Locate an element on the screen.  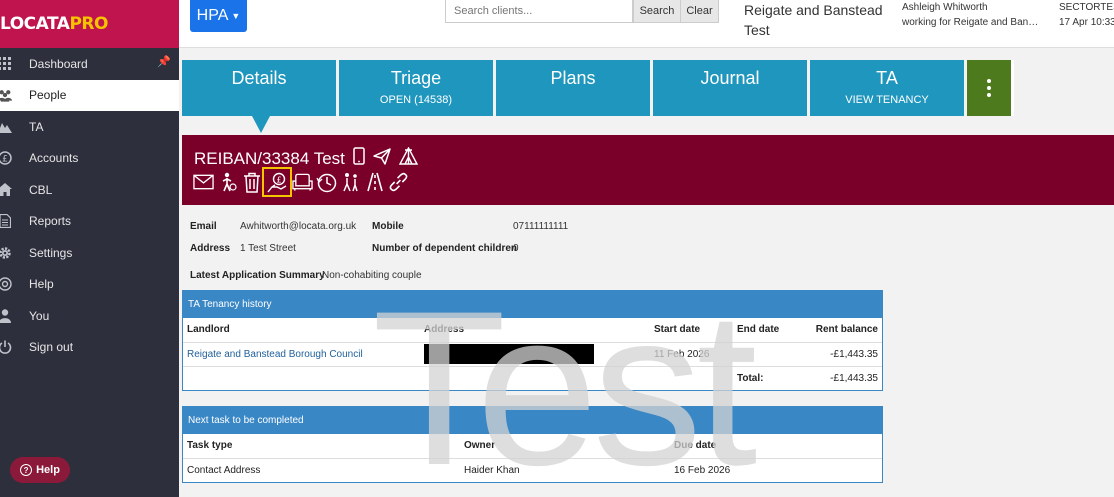
column-header: Address is located at coordinates (535, 330).